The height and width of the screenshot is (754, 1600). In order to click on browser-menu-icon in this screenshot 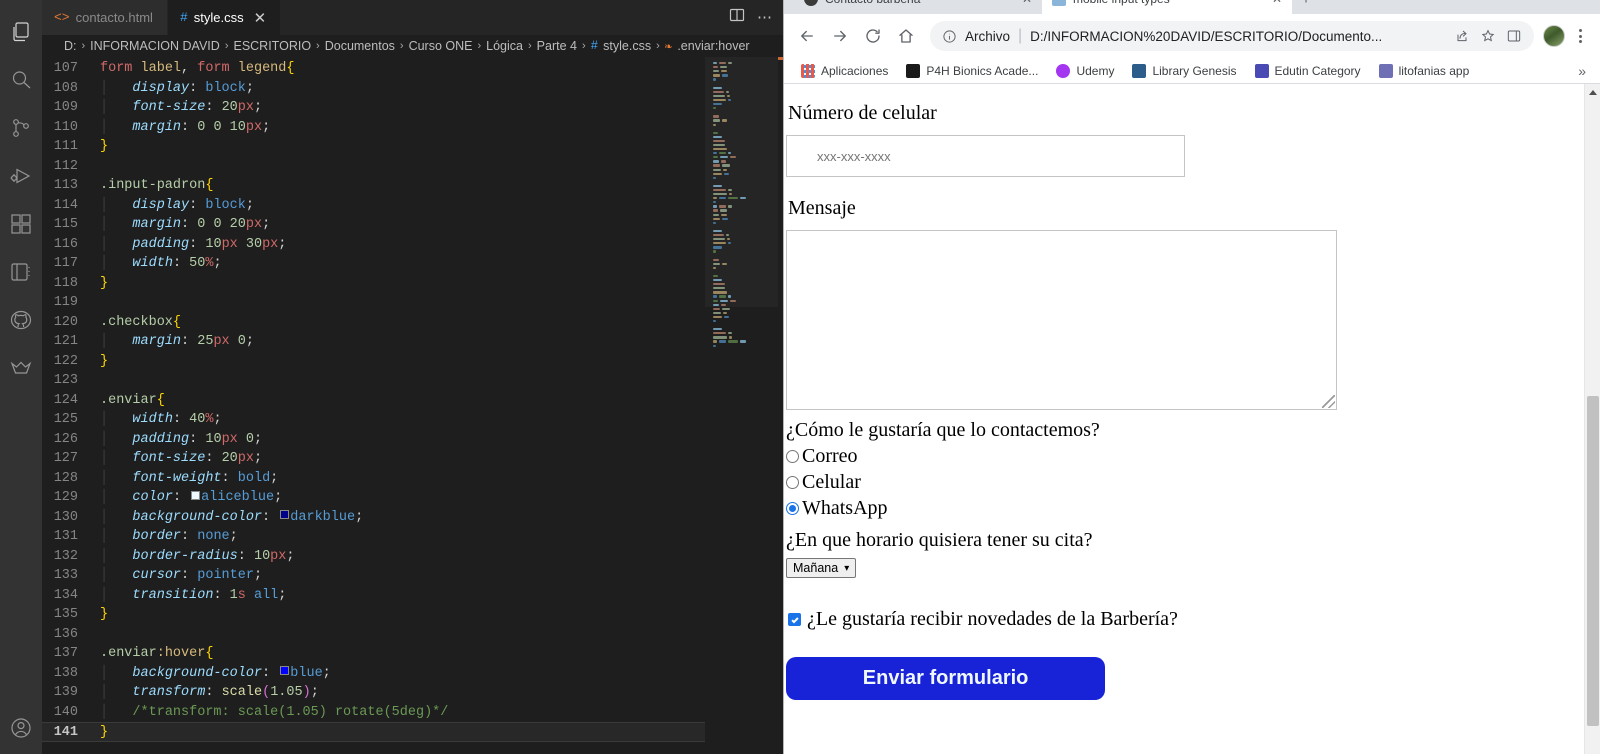, I will do `click(1580, 36)`.